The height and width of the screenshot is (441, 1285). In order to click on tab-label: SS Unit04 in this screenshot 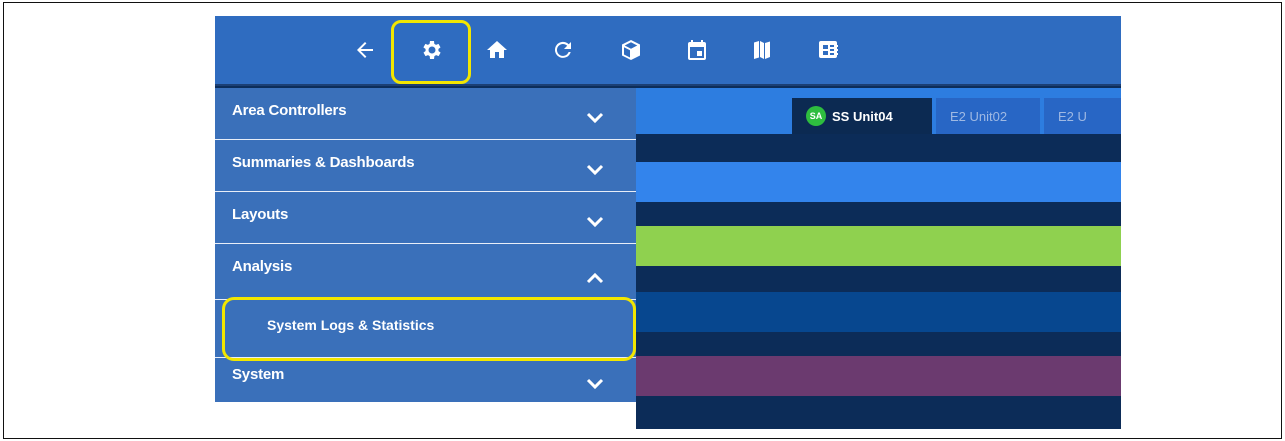, I will do `click(862, 116)`.